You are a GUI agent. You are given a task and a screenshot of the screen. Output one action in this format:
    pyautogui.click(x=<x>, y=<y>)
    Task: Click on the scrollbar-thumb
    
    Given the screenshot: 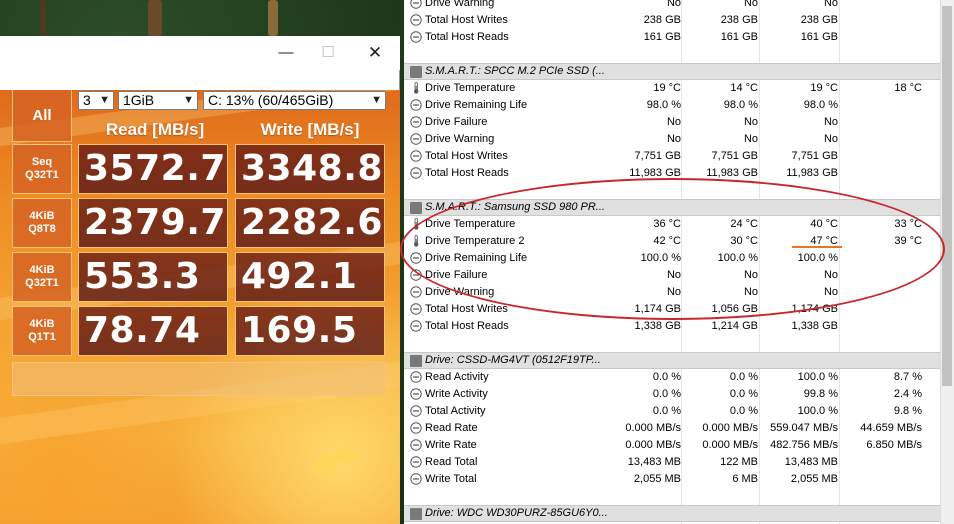 What is the action you would take?
    pyautogui.click(x=947, y=196)
    